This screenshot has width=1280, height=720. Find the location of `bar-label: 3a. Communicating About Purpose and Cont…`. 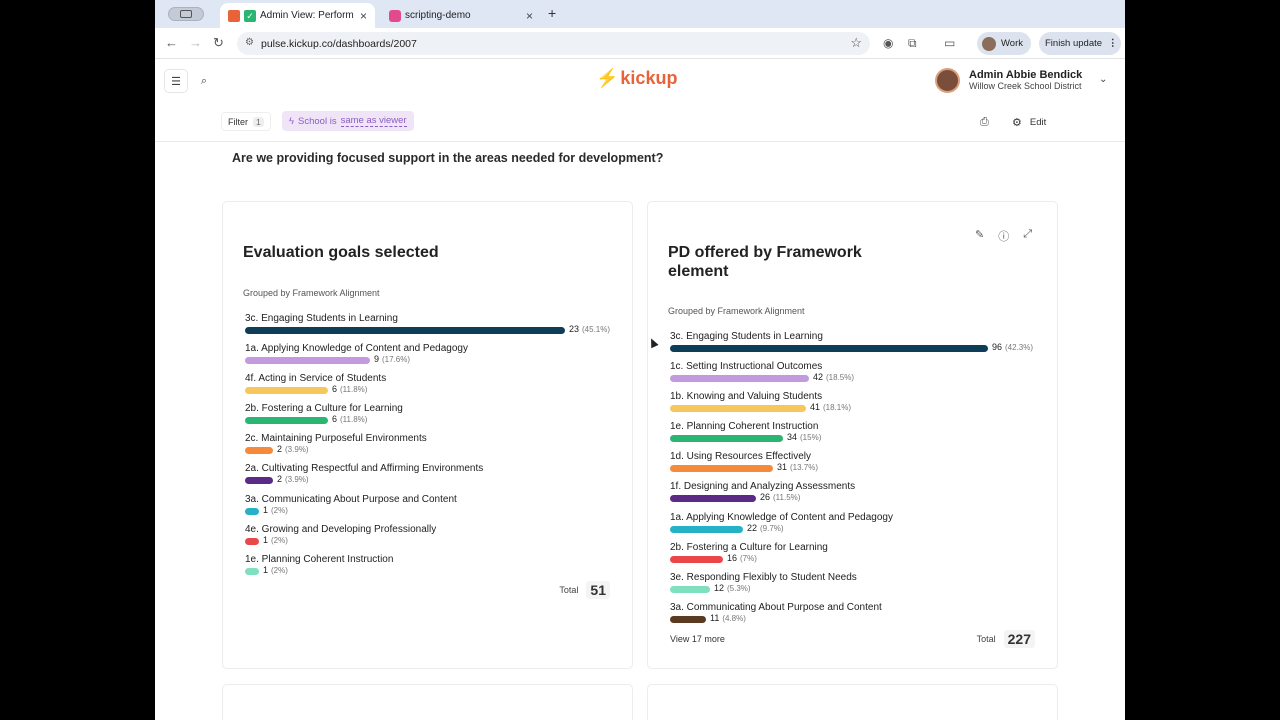

bar-label: 3a. Communicating About Purpose and Cont… is located at coordinates (351, 499).